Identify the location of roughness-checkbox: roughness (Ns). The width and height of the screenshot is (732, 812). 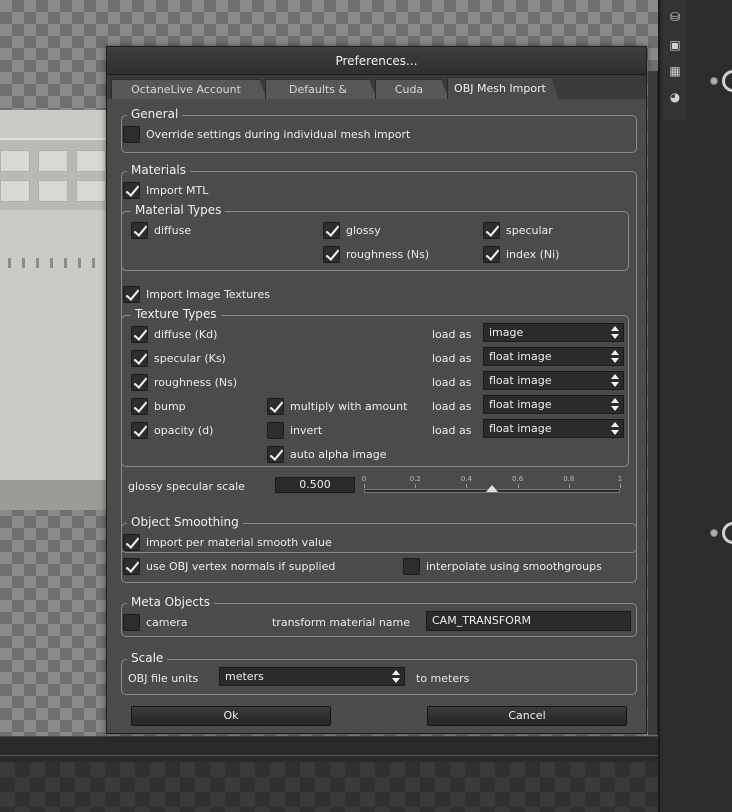
(376, 254).